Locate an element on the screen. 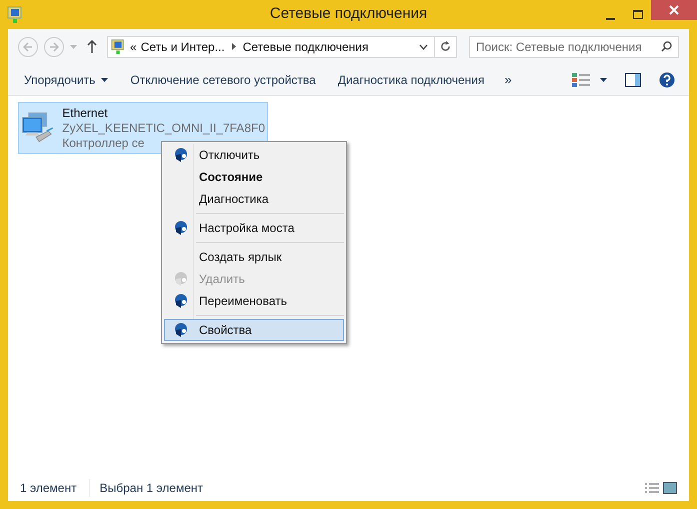  network-name: ZyXEL_KEENETIC_OMNI_II_7FA8F0 is located at coordinates (163, 128).